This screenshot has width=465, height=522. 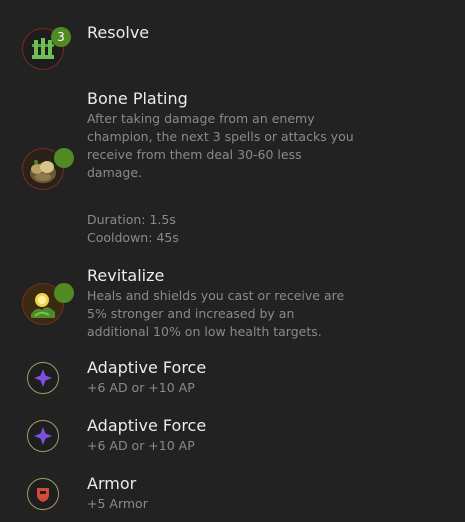 I want to click on description-line: 5% stronger and increased by an, so click(x=191, y=313).